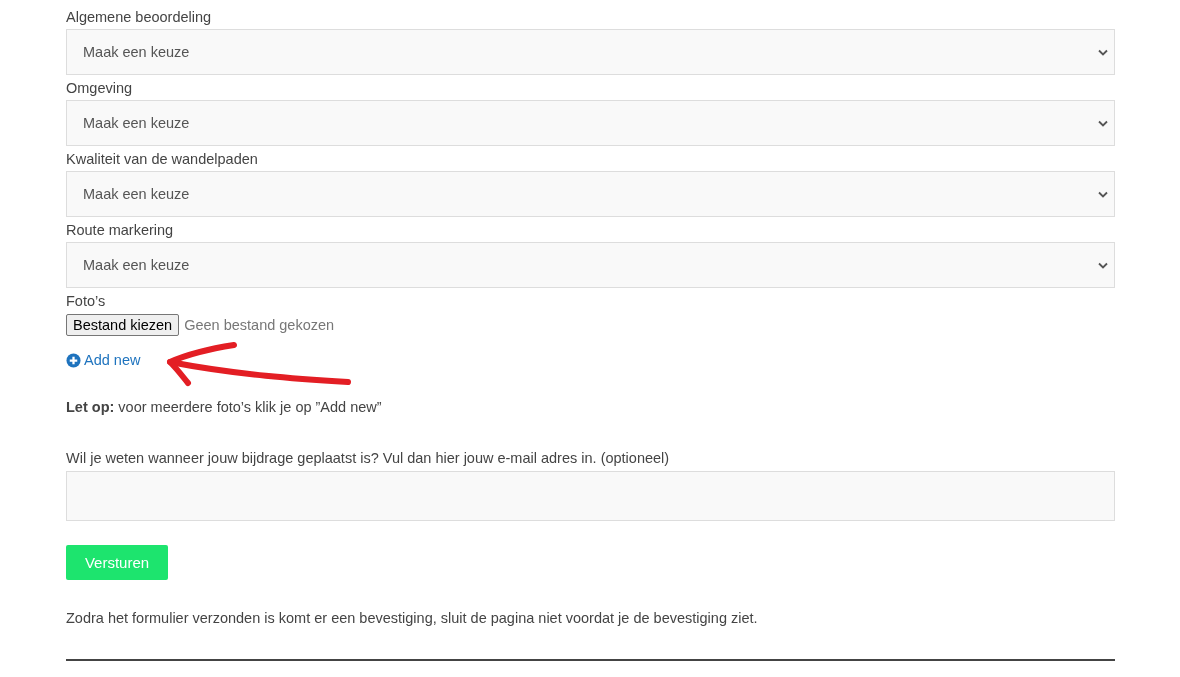 The height and width of the screenshot is (677, 1180). I want to click on choose-file-button: Bestand kiezen, so click(123, 325).